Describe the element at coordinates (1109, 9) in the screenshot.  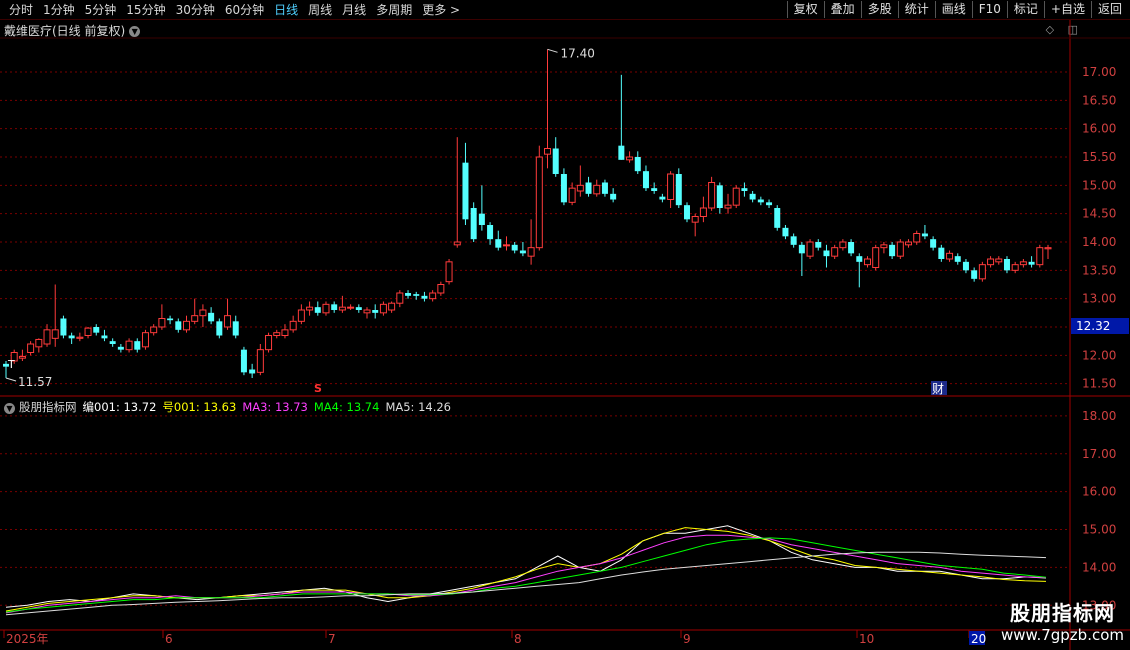
I see `action-button-8: 返回` at that location.